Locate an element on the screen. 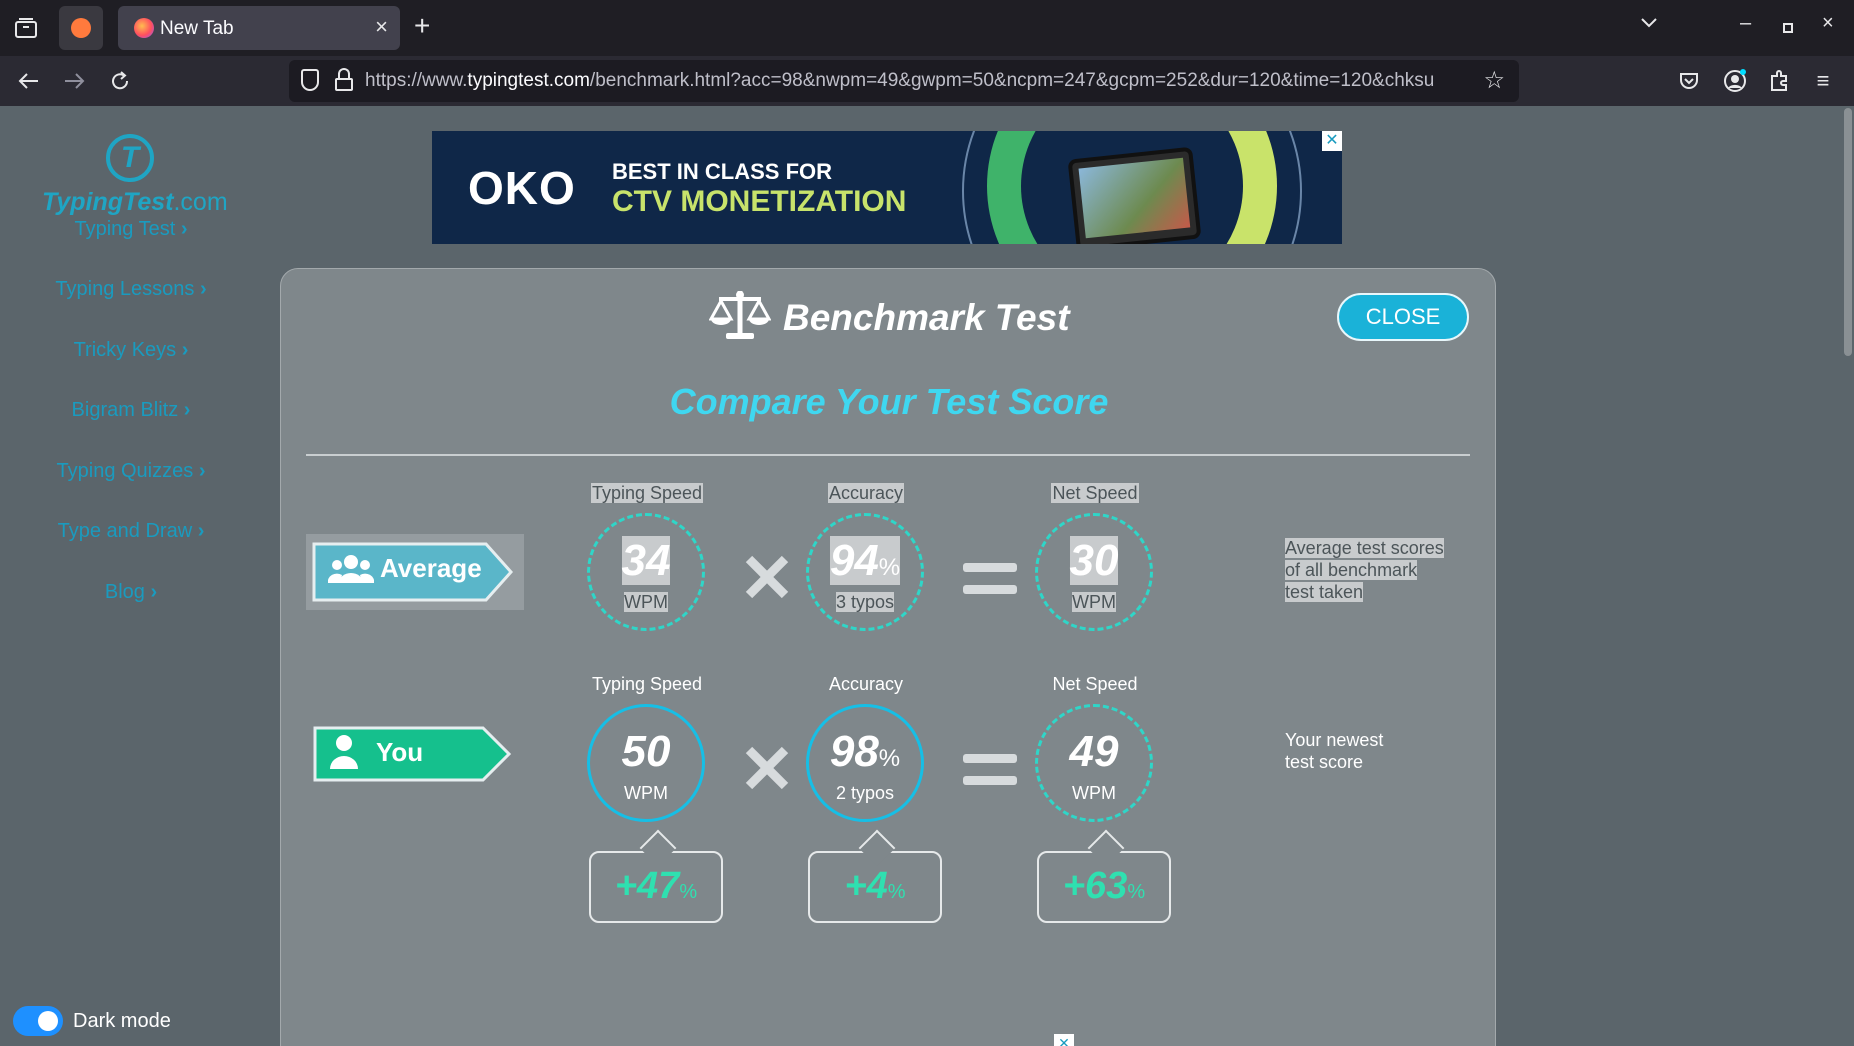 Image resolution: width=1854 pixels, height=1046 pixels. avg-typing-speed-circle: 34 WPM is located at coordinates (646, 572).